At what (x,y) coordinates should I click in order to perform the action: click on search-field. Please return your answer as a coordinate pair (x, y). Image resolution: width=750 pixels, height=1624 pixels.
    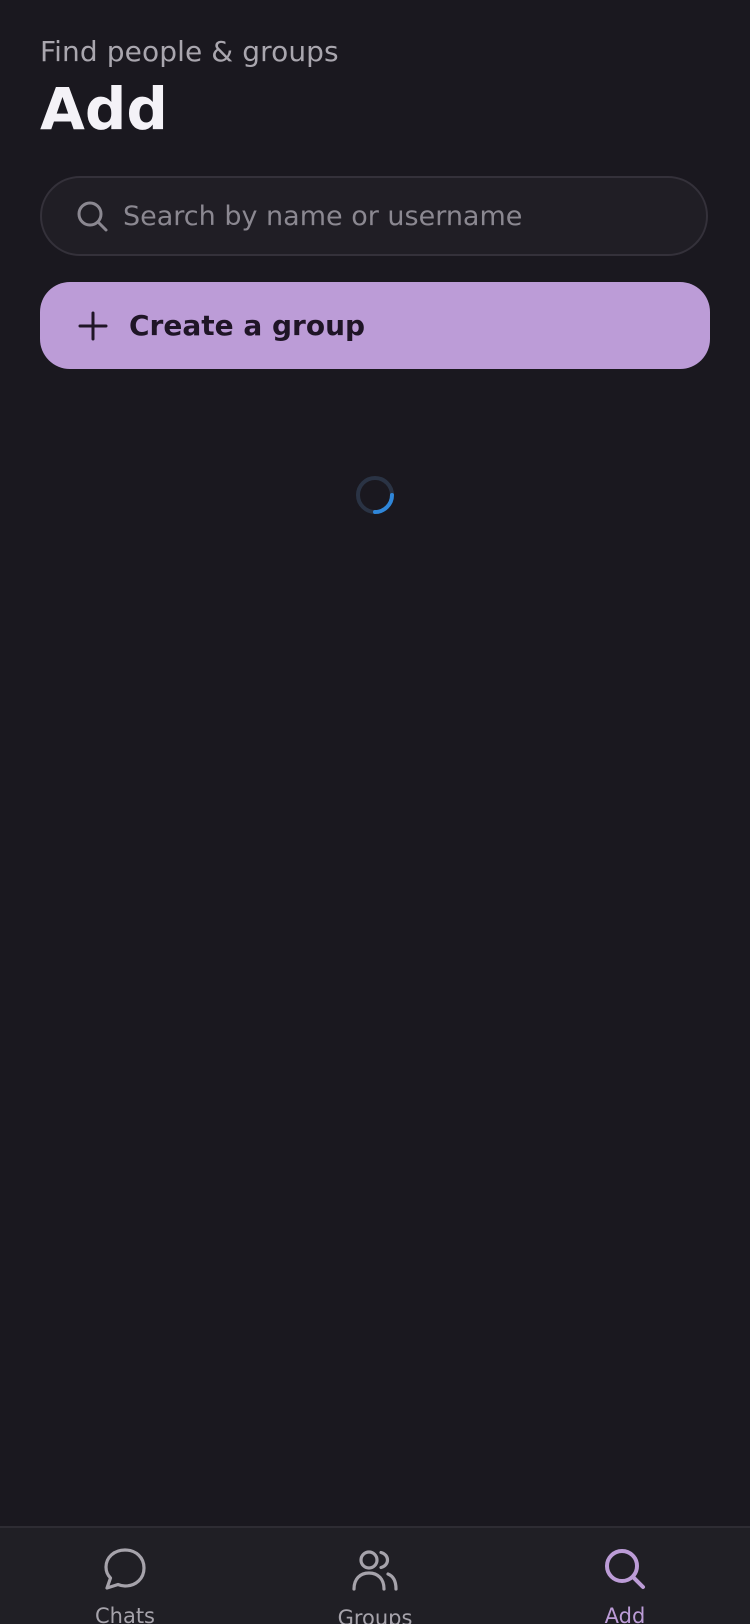
    Looking at the image, I should click on (374, 216).